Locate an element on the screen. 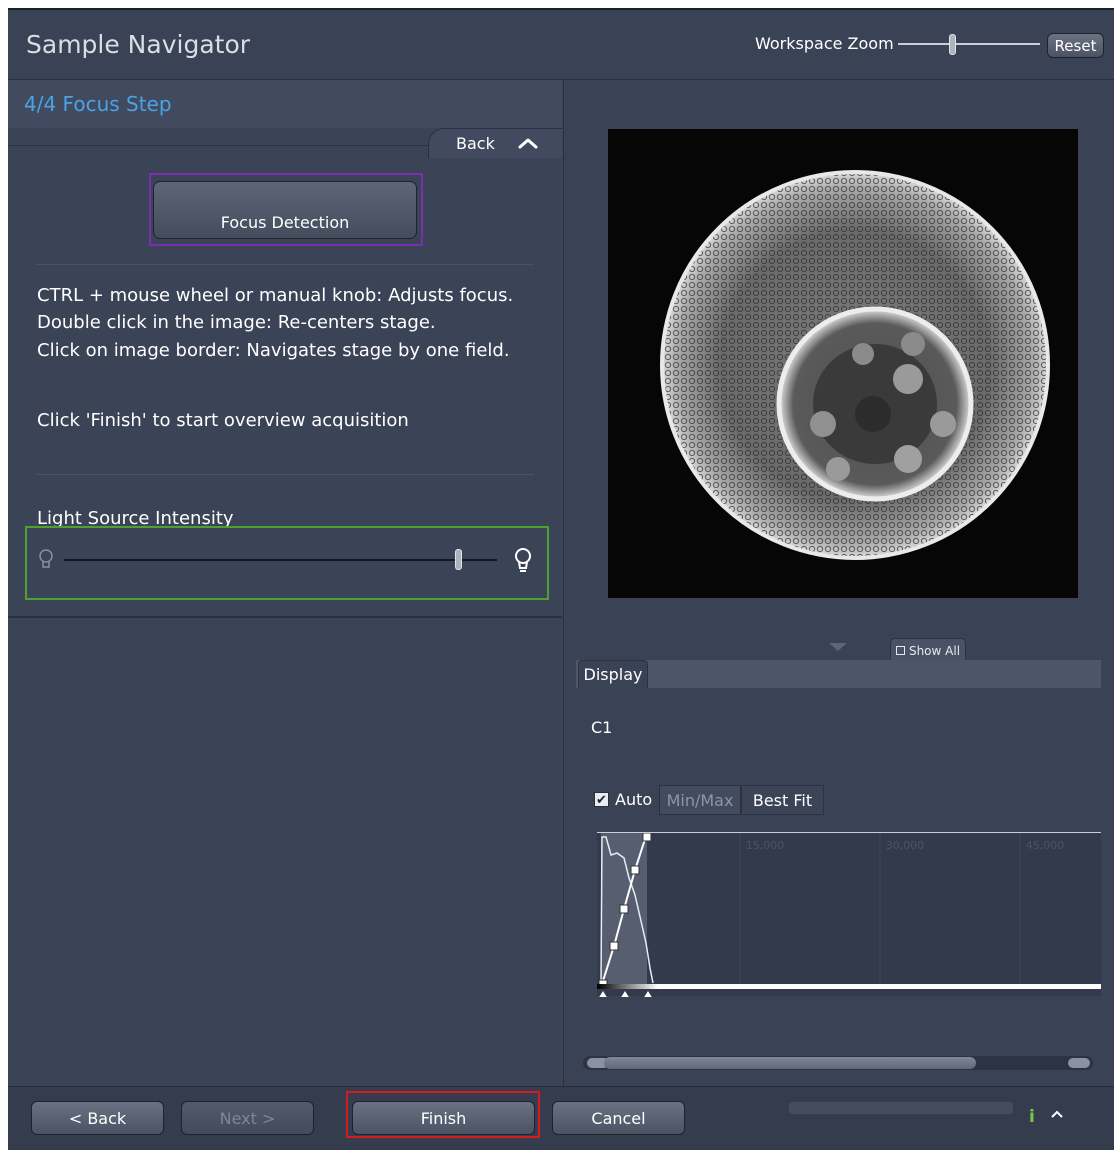 The width and height of the screenshot is (1114, 1150). chevron-up-icon is located at coordinates (528, 143).